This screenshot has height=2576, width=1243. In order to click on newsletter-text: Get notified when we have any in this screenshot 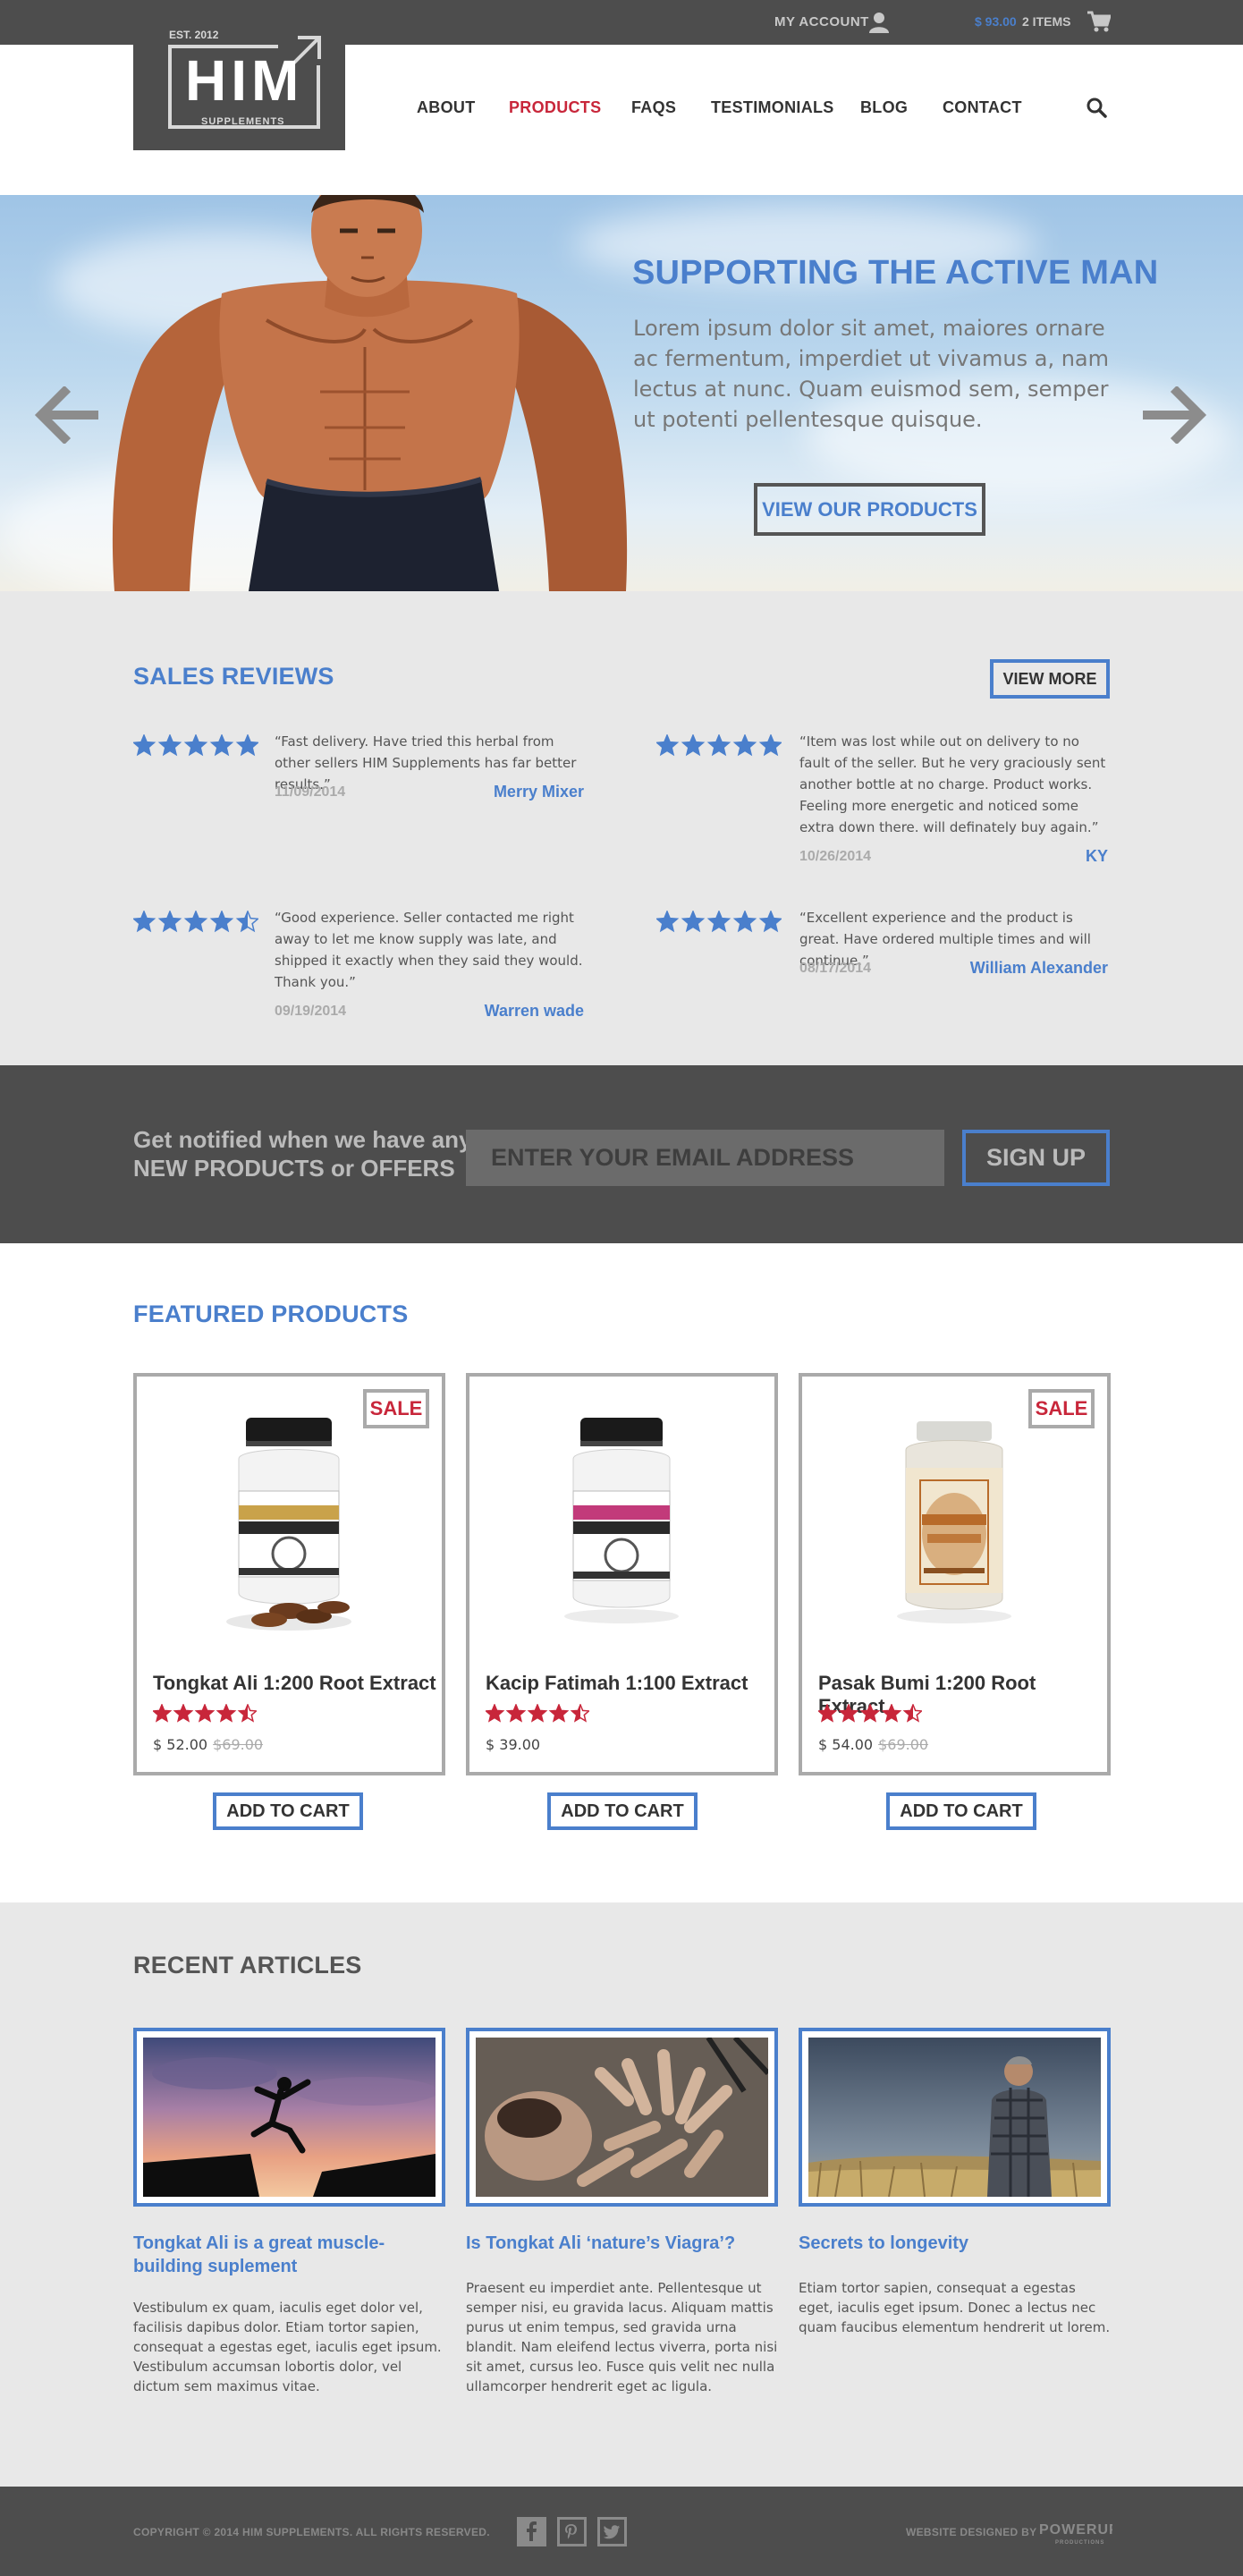, I will do `click(302, 1139)`.